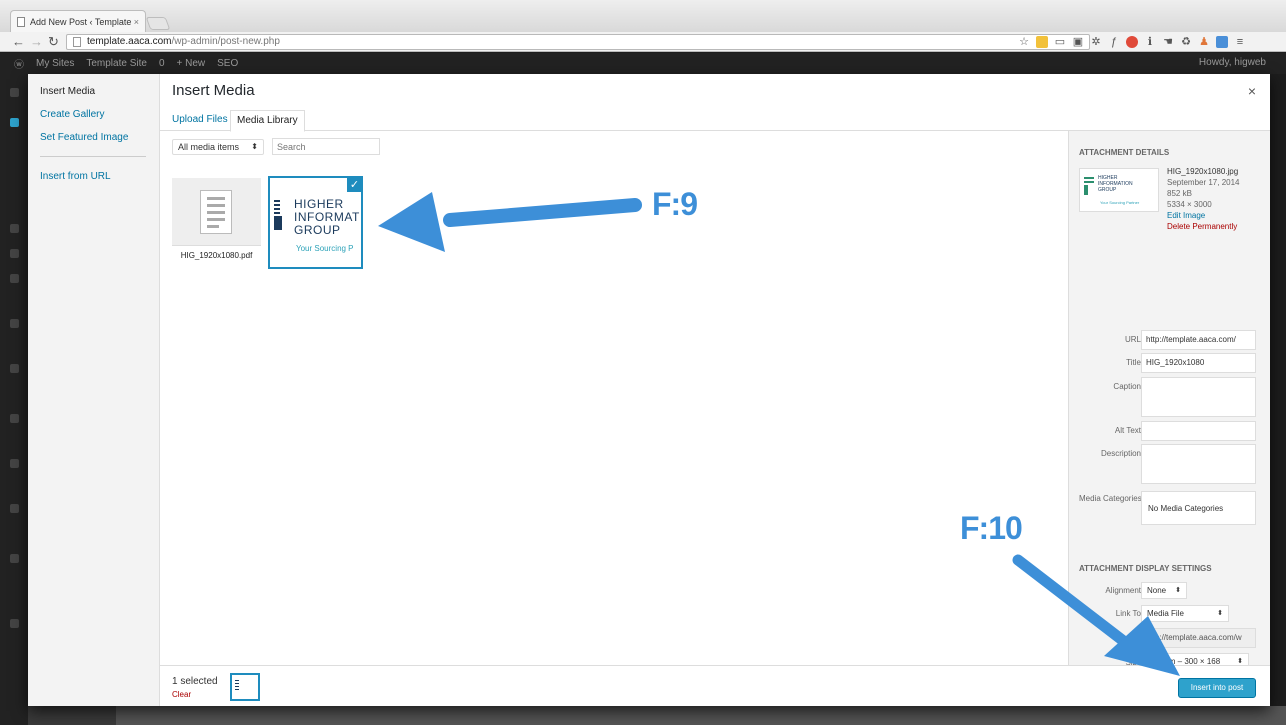 Image resolution: width=1286 pixels, height=725 pixels. Describe the element at coordinates (1252, 91) in the screenshot. I see `close-icon: ×` at that location.